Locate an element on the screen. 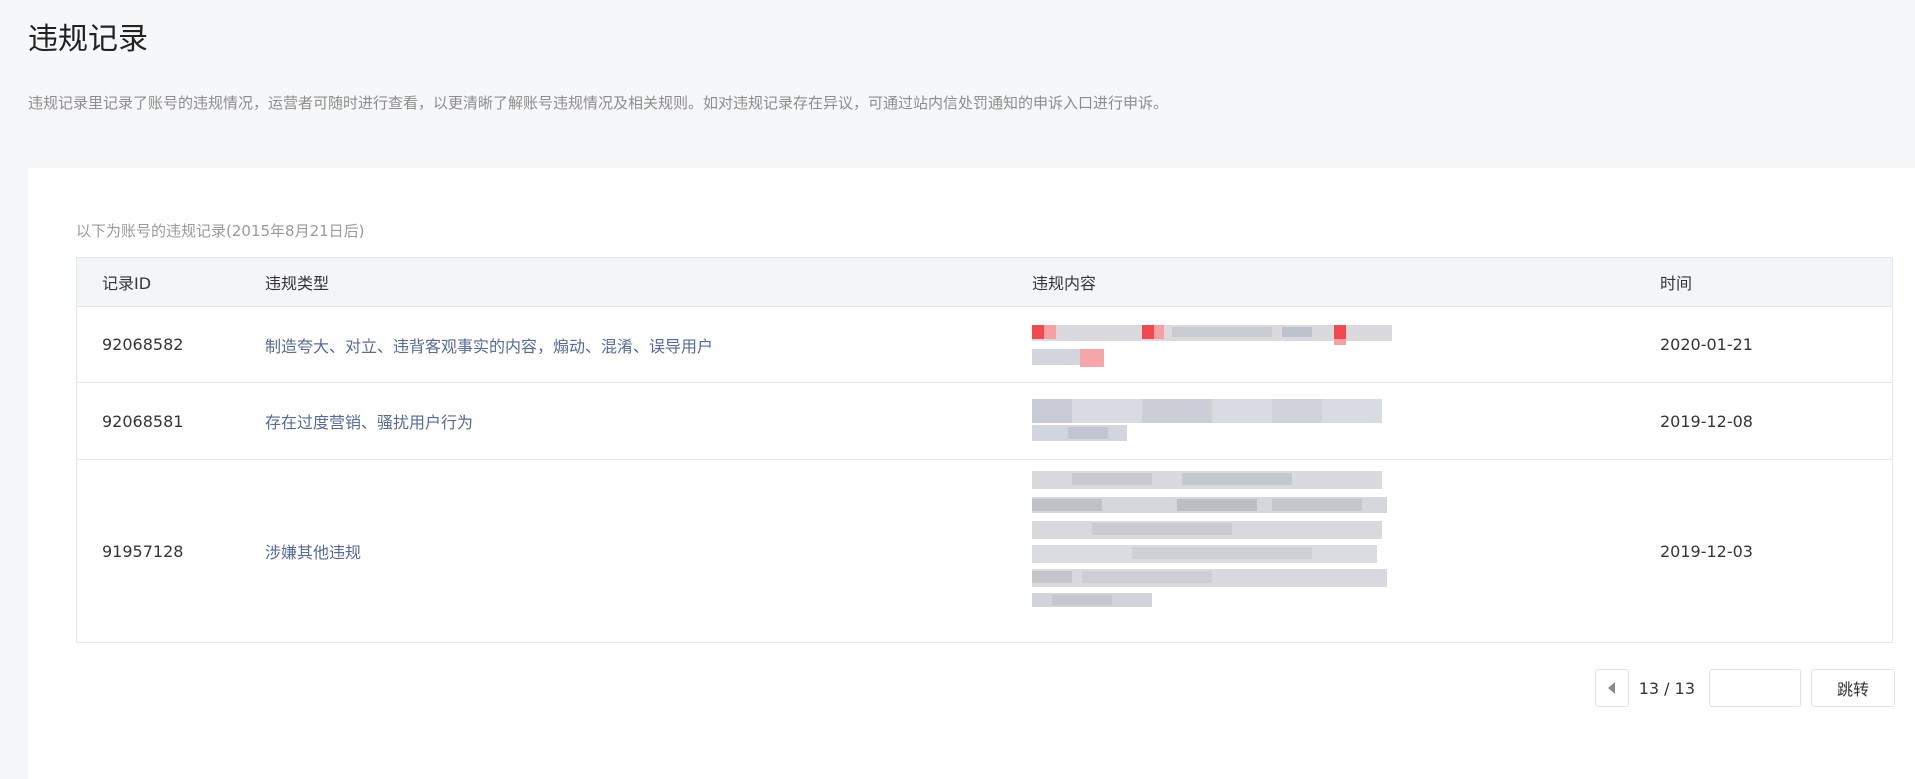 The width and height of the screenshot is (1915, 779). table-row: 92068581 存在过度营销、骚扰用户行为 2019-12-08 is located at coordinates (984, 421).